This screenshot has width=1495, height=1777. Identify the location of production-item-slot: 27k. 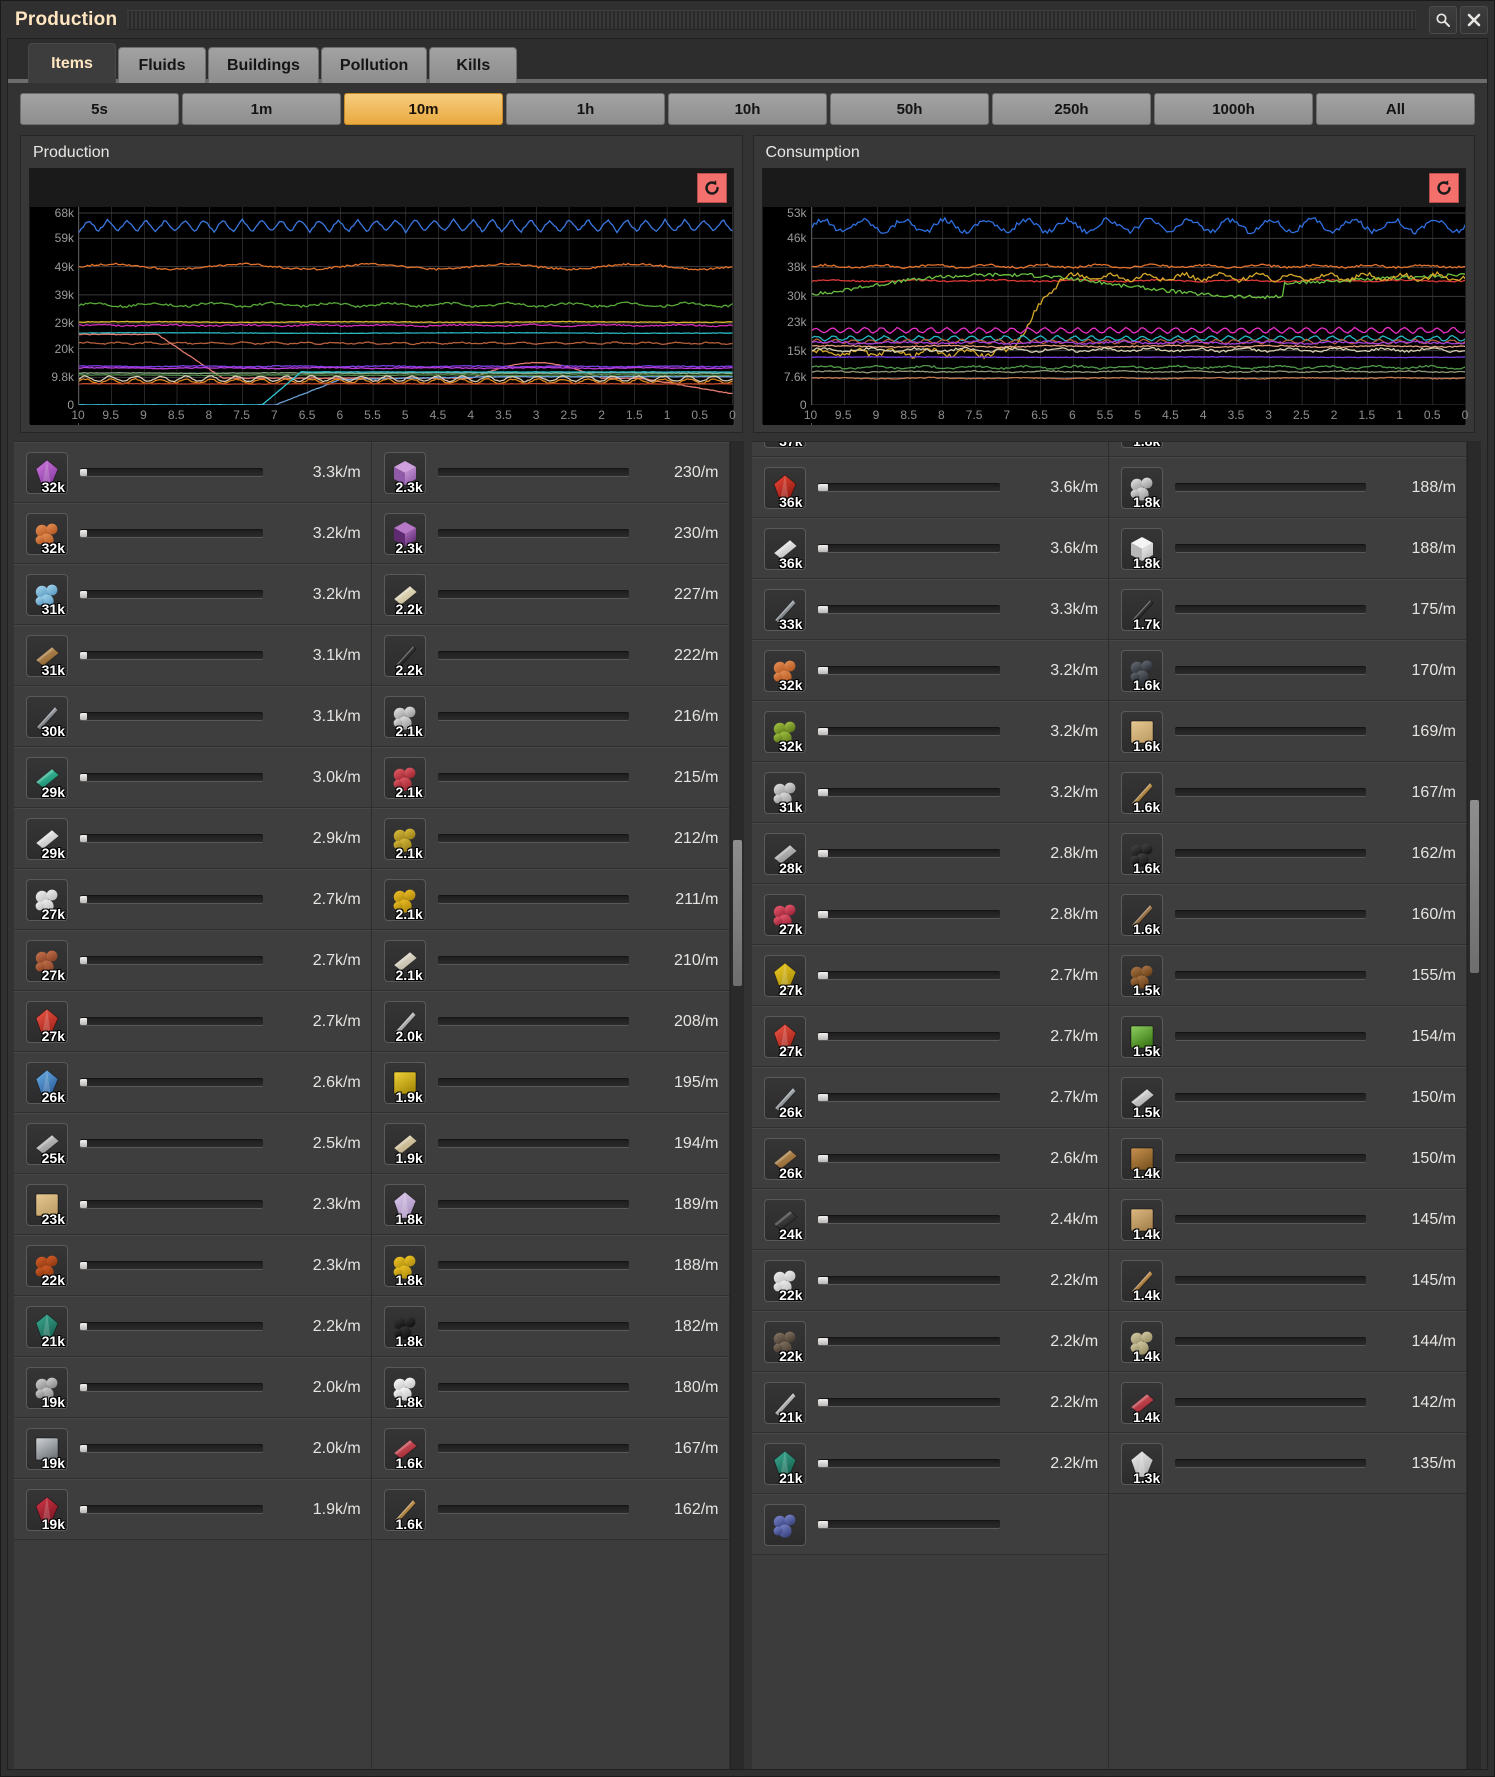
(47, 961).